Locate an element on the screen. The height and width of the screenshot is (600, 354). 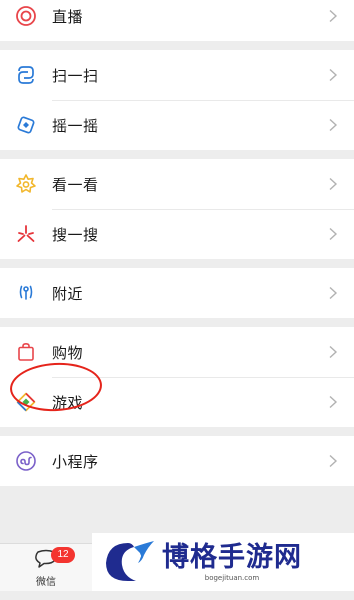
menu-item-label: 附近 is located at coordinates (68, 293).